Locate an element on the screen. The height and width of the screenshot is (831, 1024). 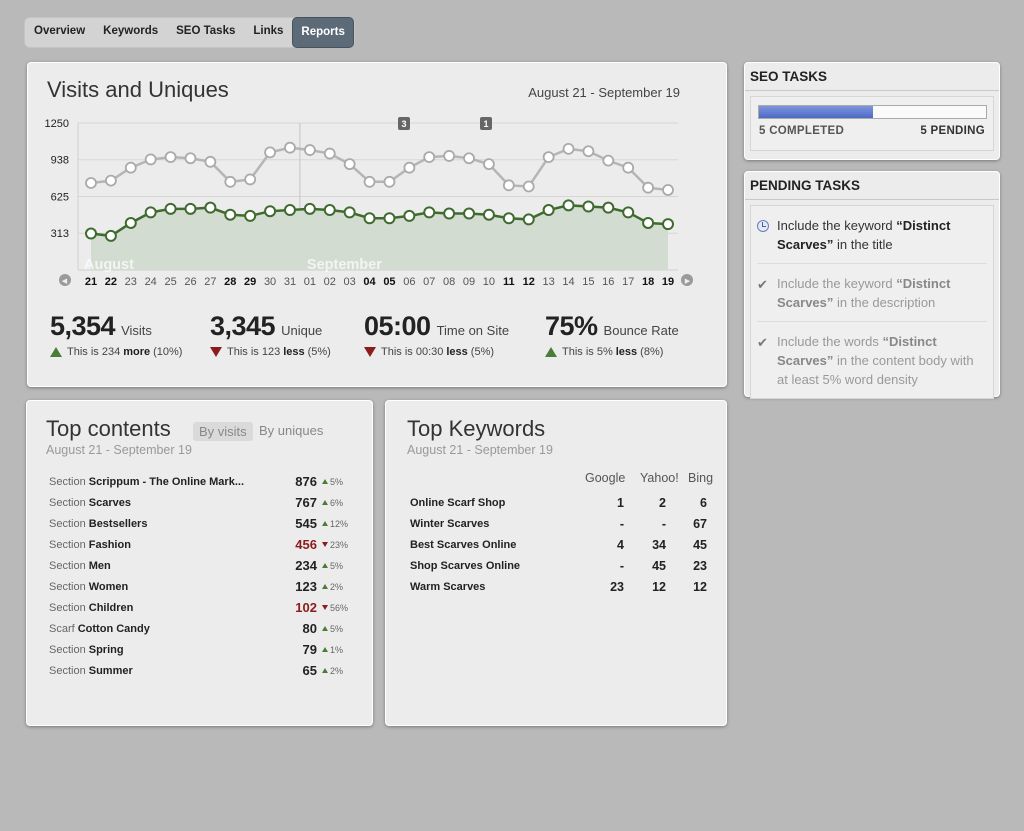
content-value: 545 is located at coordinates (306, 523).